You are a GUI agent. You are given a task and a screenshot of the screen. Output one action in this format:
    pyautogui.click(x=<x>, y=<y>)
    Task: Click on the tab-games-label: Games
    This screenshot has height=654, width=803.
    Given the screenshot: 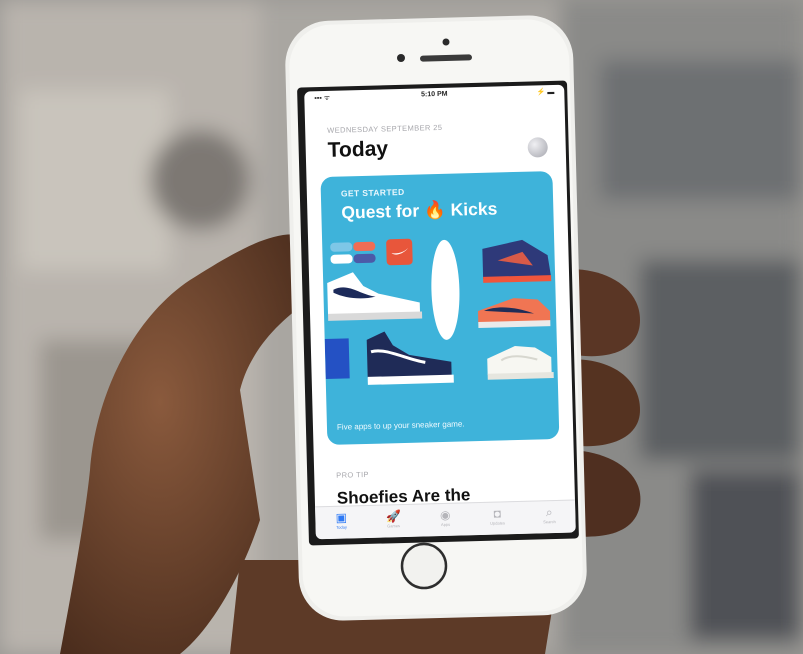 What is the action you would take?
    pyautogui.click(x=394, y=526)
    